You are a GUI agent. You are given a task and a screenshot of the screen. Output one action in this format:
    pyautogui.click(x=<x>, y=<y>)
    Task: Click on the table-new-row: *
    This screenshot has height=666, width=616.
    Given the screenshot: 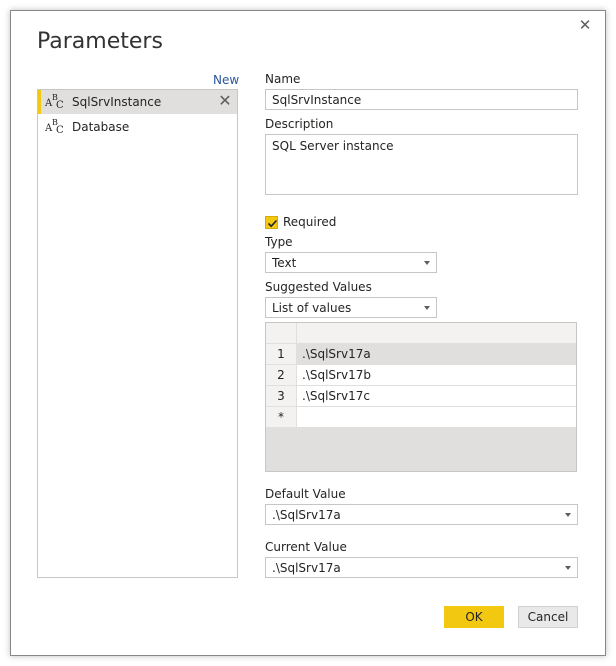 What is the action you would take?
    pyautogui.click(x=421, y=417)
    